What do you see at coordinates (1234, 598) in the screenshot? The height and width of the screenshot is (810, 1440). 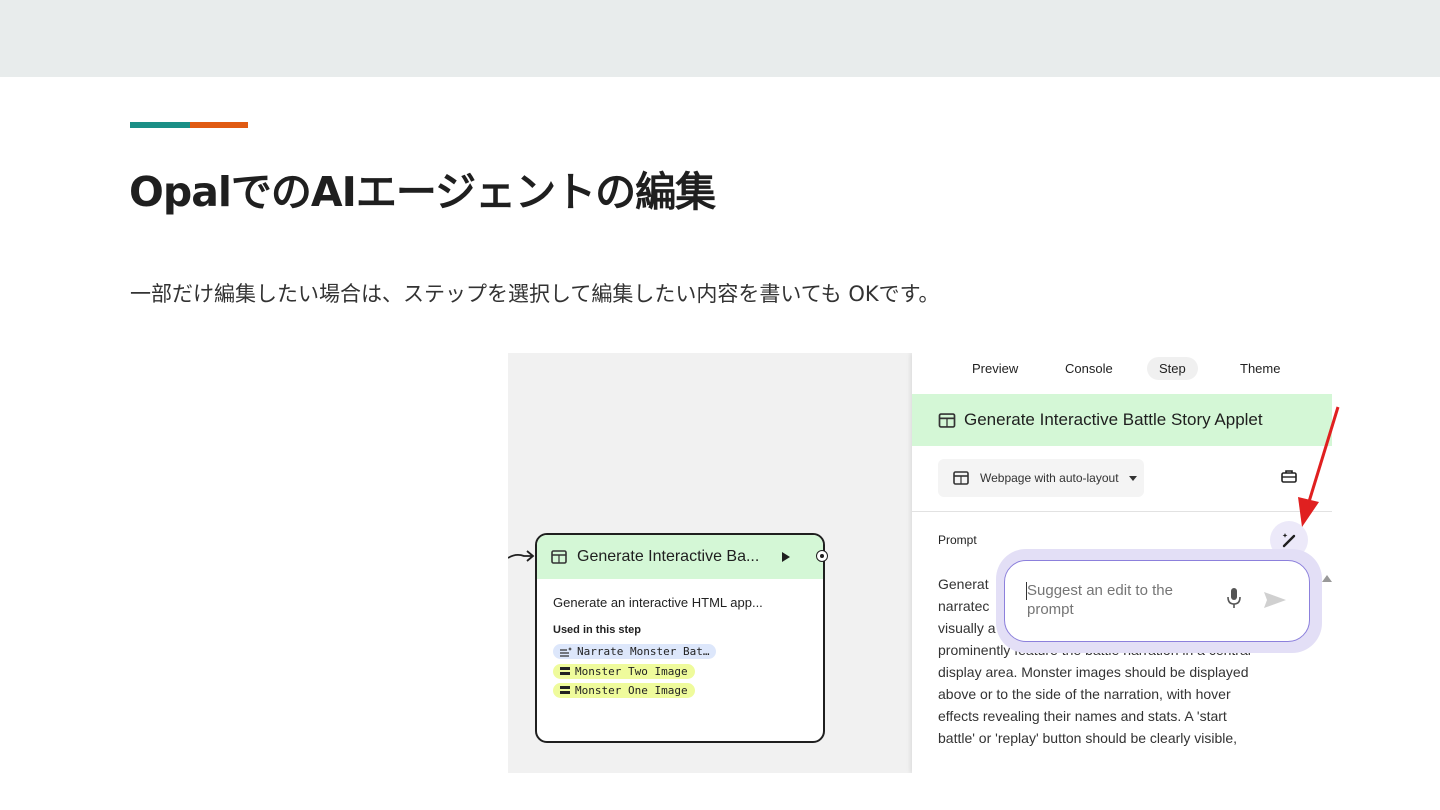 I see `microphone-icon` at bounding box center [1234, 598].